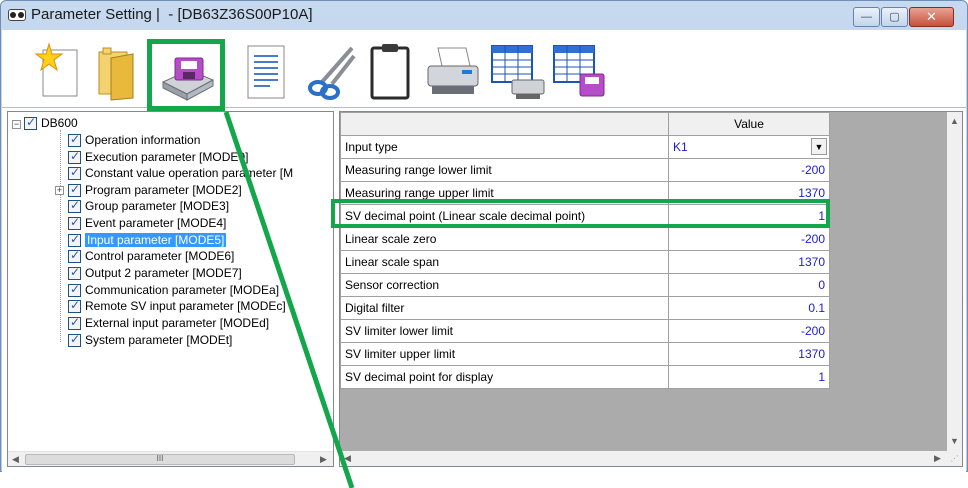  What do you see at coordinates (680, 147) in the screenshot?
I see `select-value: K1` at bounding box center [680, 147].